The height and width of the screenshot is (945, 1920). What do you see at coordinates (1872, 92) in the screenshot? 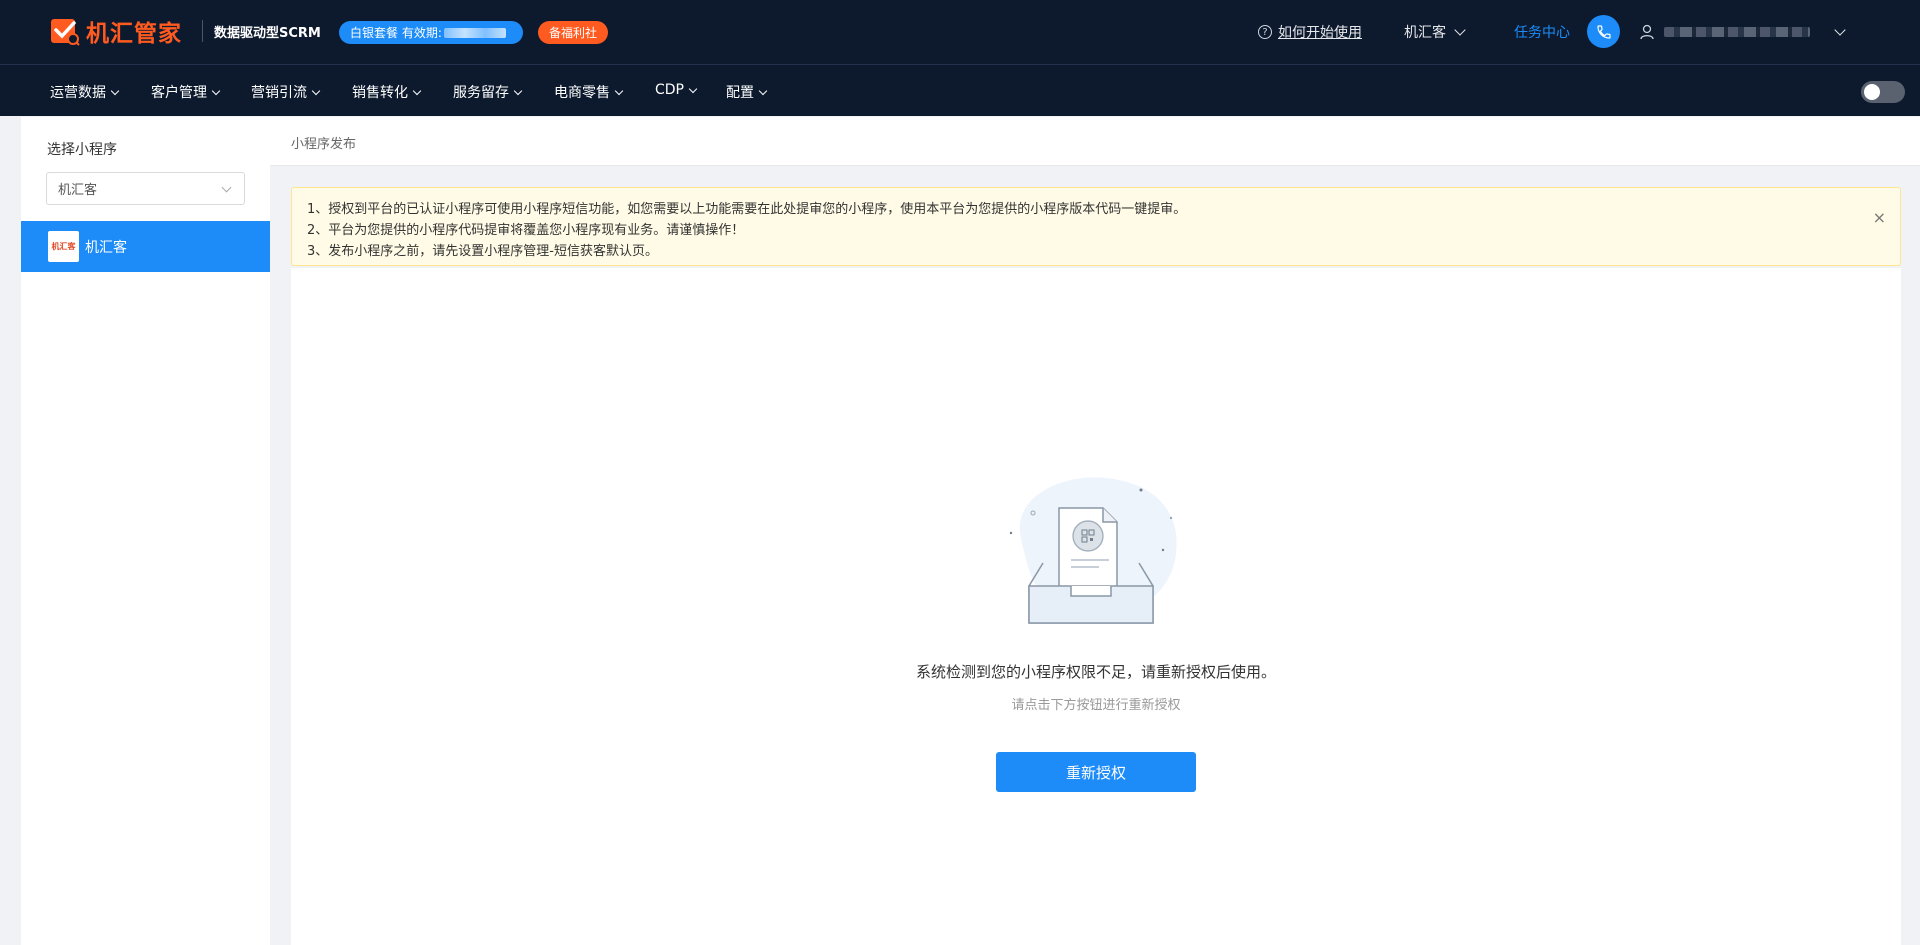
I see `toggle-knob` at bounding box center [1872, 92].